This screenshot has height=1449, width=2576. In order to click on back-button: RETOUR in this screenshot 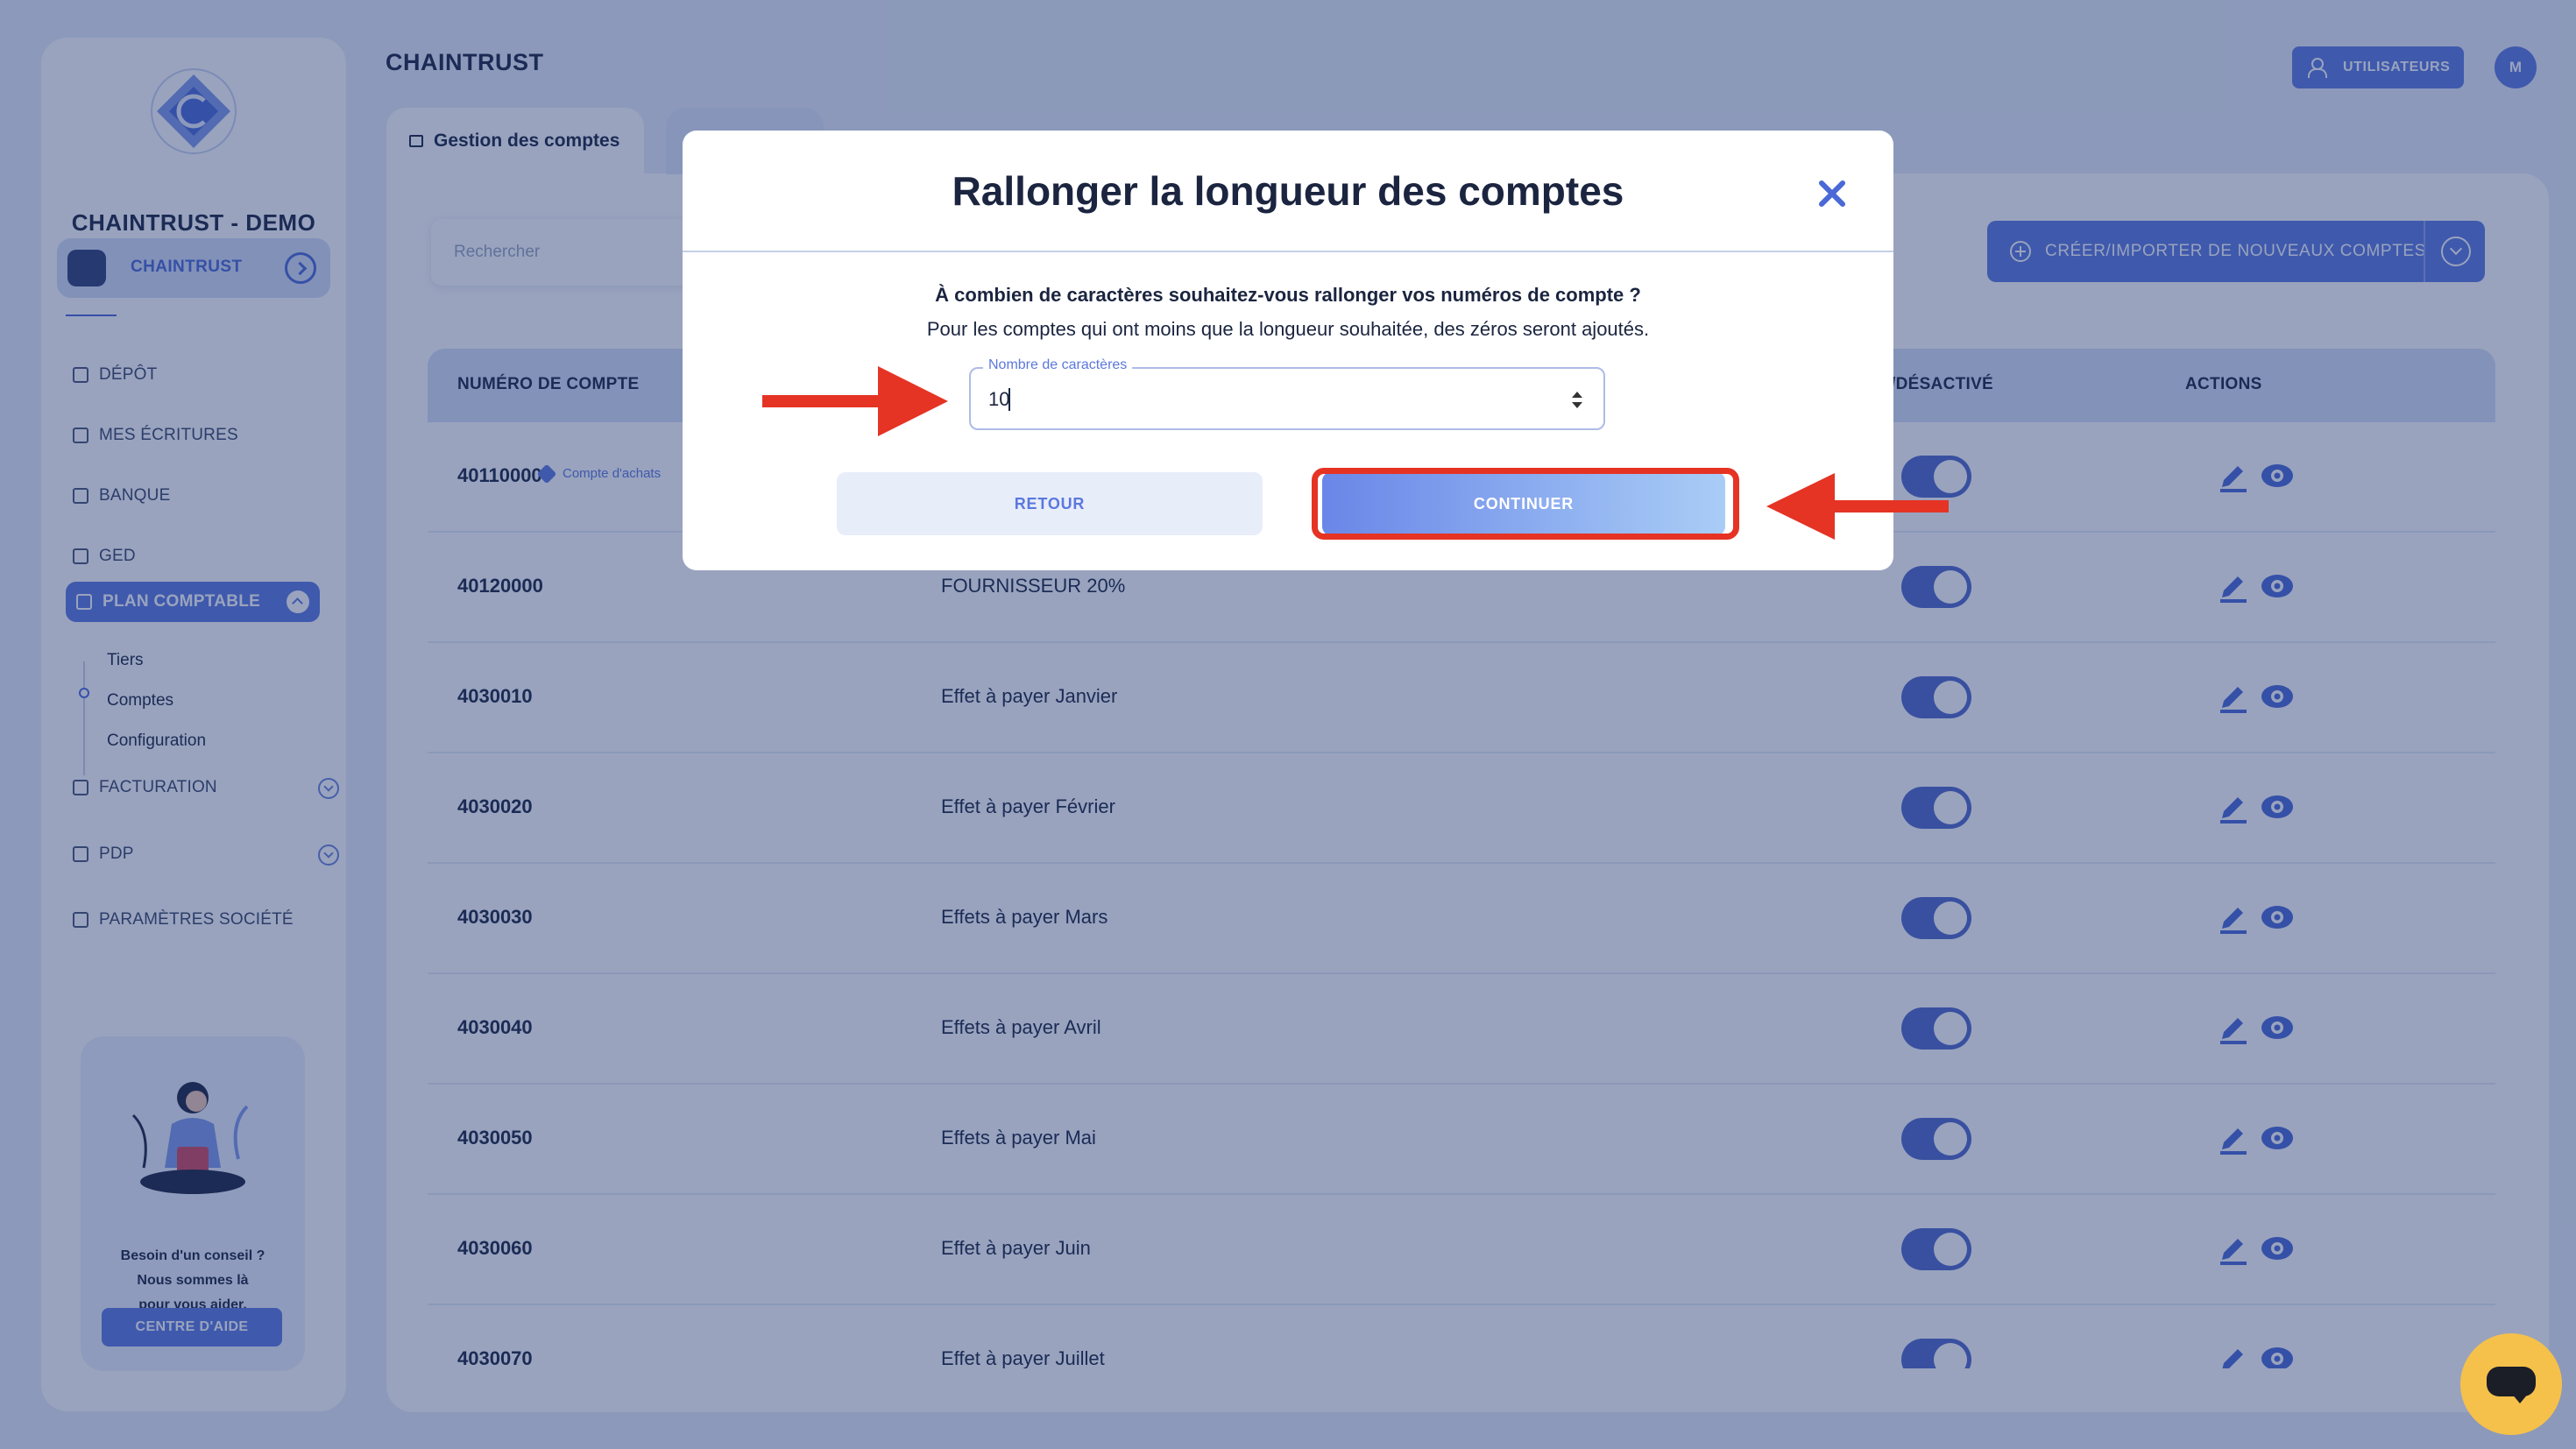, I will do `click(1050, 504)`.